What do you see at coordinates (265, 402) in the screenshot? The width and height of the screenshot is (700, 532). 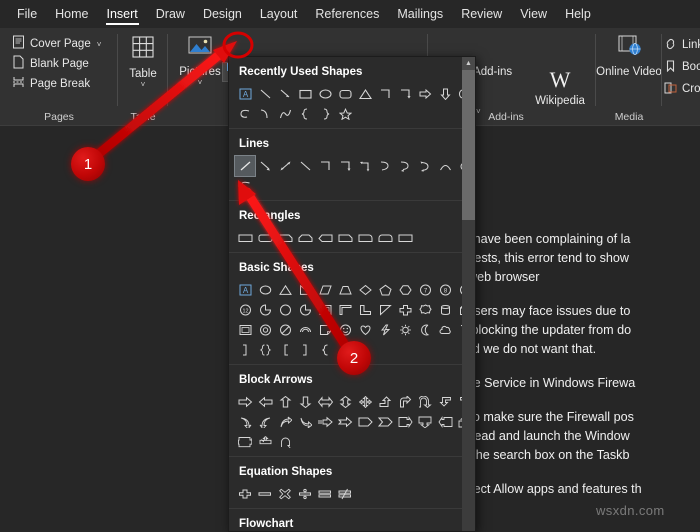 I see `shape-left-arrow` at bounding box center [265, 402].